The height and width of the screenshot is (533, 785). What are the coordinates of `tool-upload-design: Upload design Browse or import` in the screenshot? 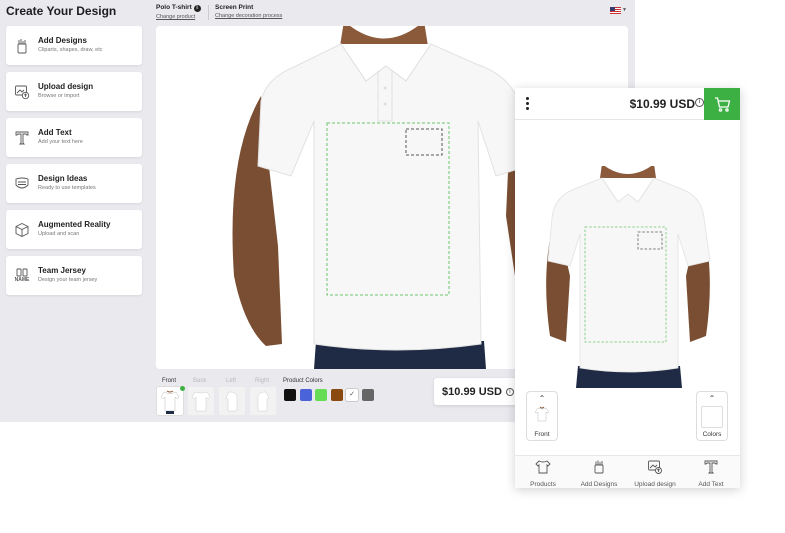 It's located at (74, 91).